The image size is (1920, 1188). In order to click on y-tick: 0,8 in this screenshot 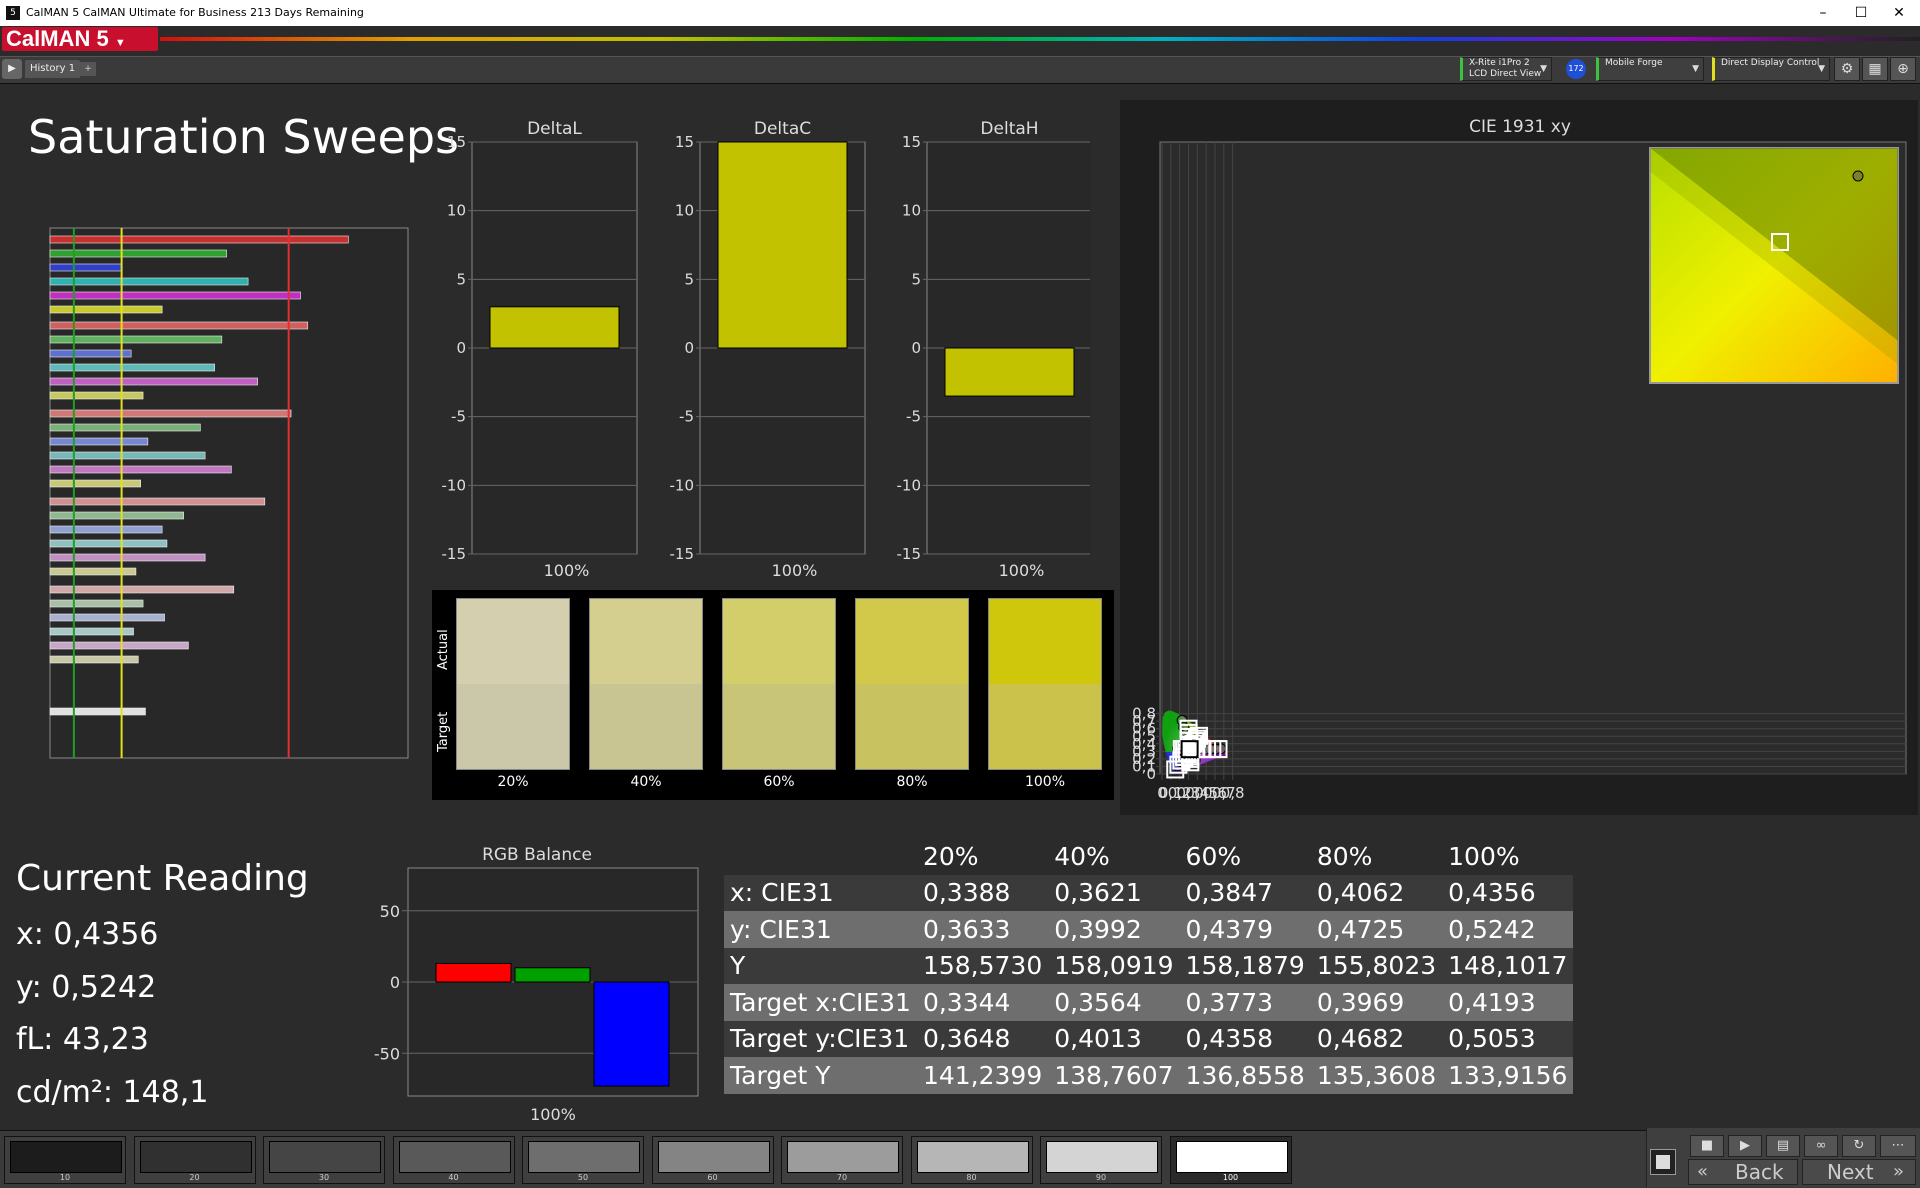, I will do `click(1144, 714)`.